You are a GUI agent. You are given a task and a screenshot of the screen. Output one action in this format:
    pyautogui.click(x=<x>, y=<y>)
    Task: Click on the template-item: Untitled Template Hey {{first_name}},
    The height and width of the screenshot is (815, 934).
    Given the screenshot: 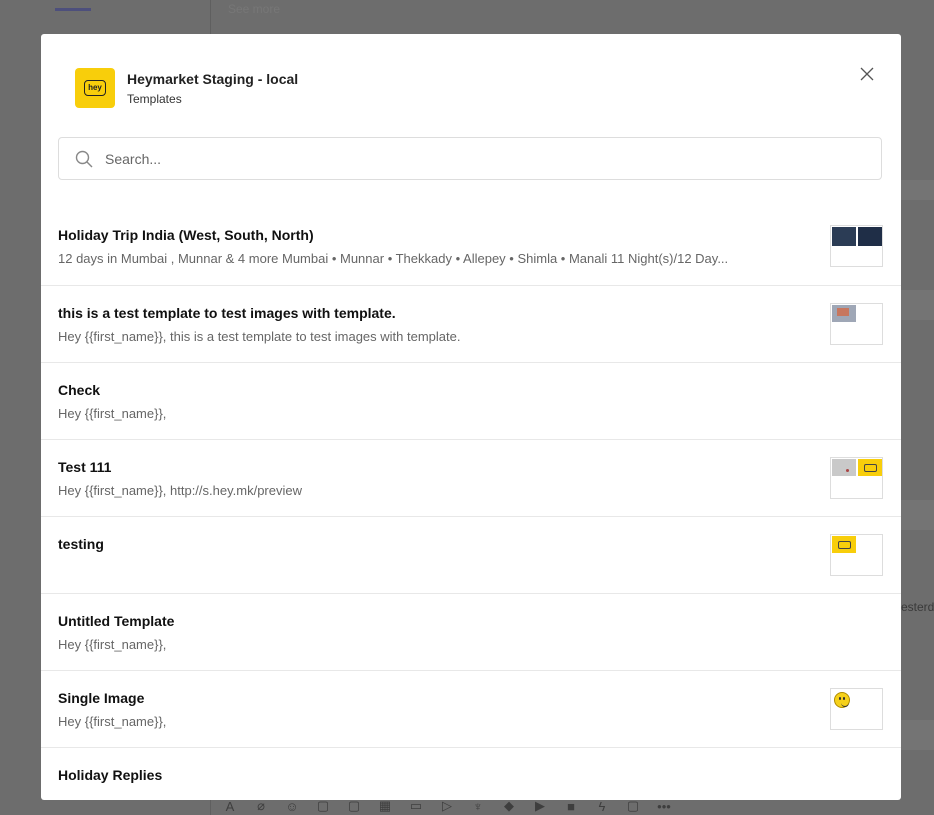 What is the action you would take?
    pyautogui.click(x=471, y=632)
    